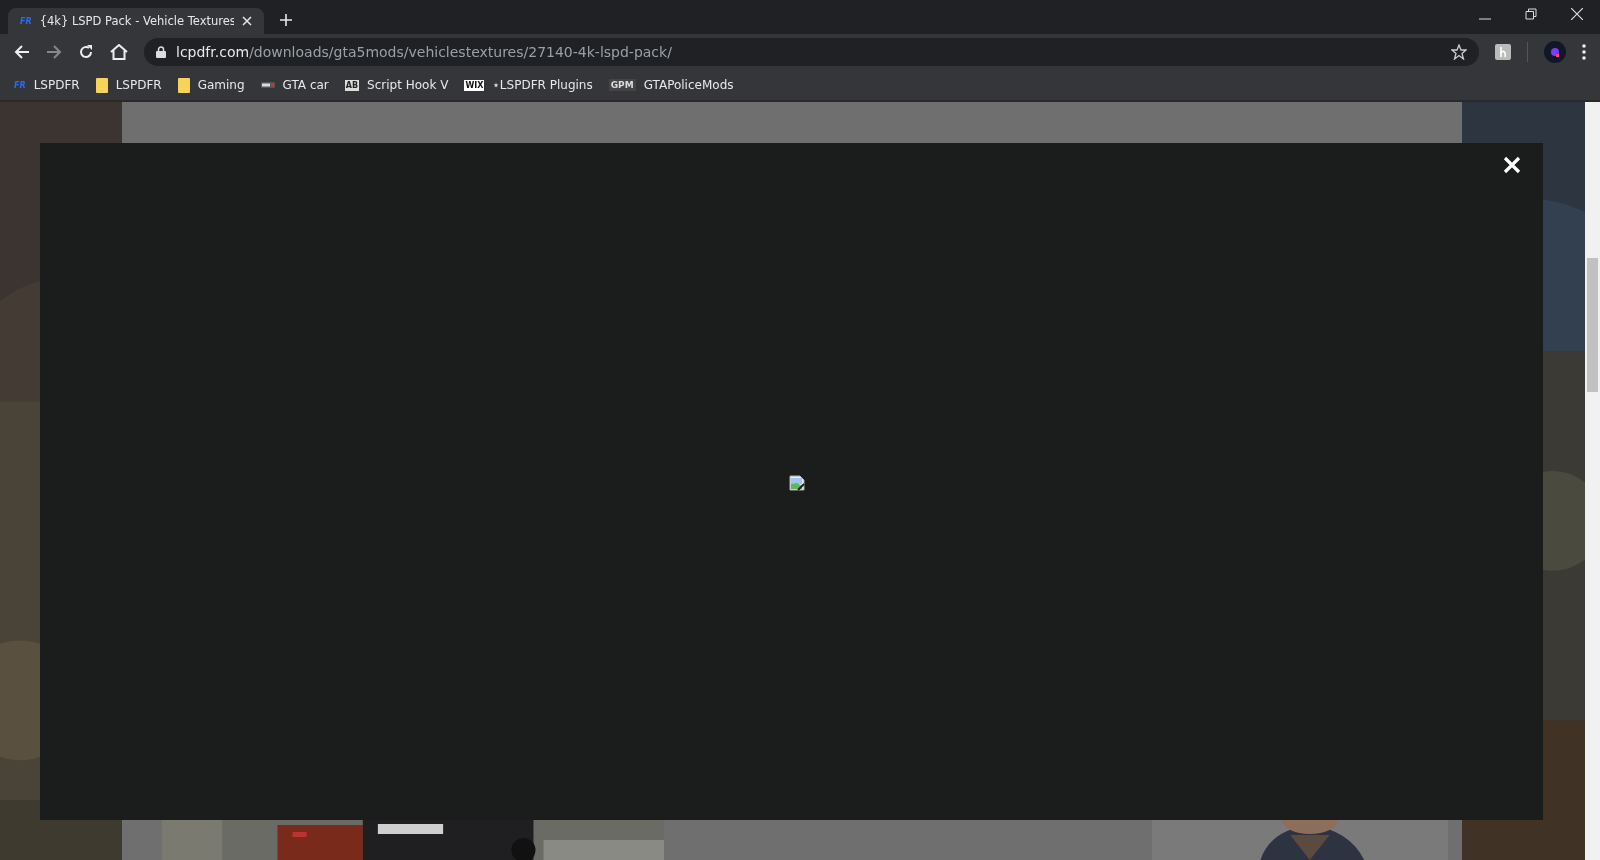 Image resolution: width=1600 pixels, height=860 pixels. What do you see at coordinates (119, 52) in the screenshot?
I see `home-icon` at bounding box center [119, 52].